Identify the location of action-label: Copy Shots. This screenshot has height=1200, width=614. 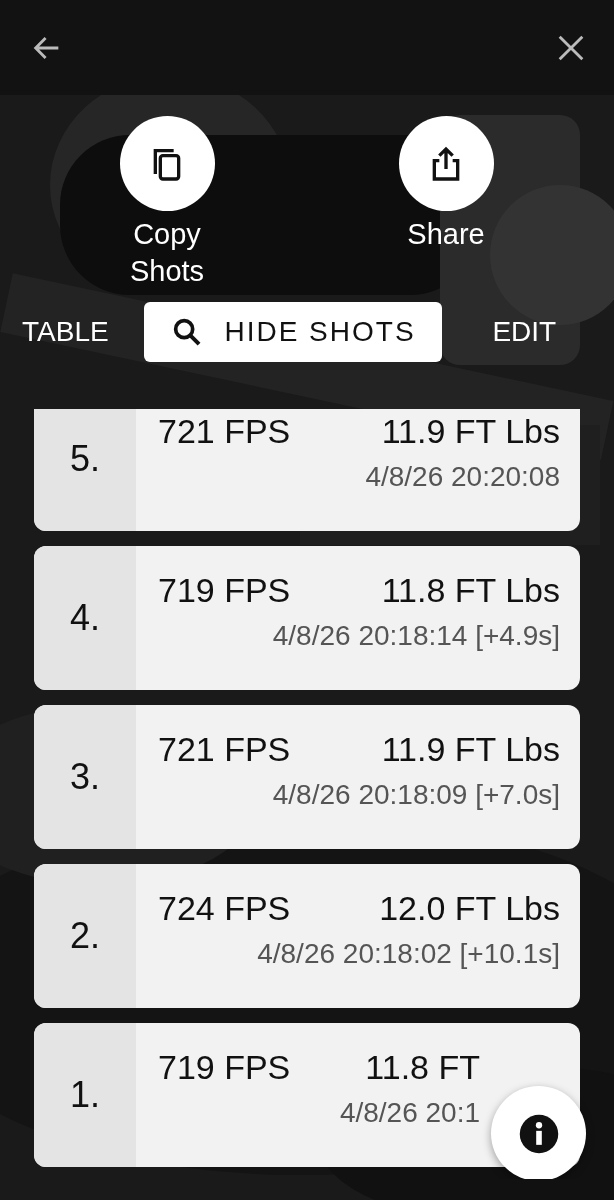
(167, 253).